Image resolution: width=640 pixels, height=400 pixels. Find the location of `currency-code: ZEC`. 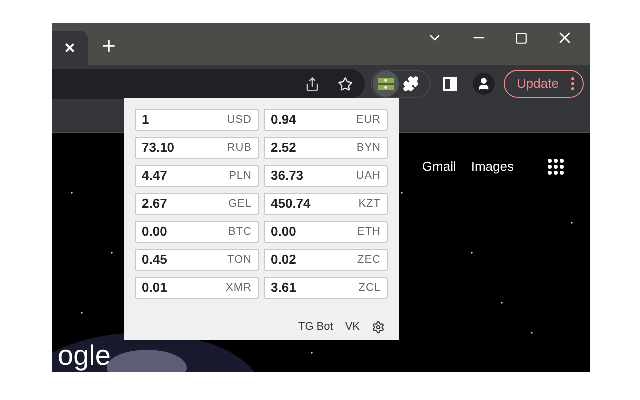

currency-code: ZEC is located at coordinates (369, 260).